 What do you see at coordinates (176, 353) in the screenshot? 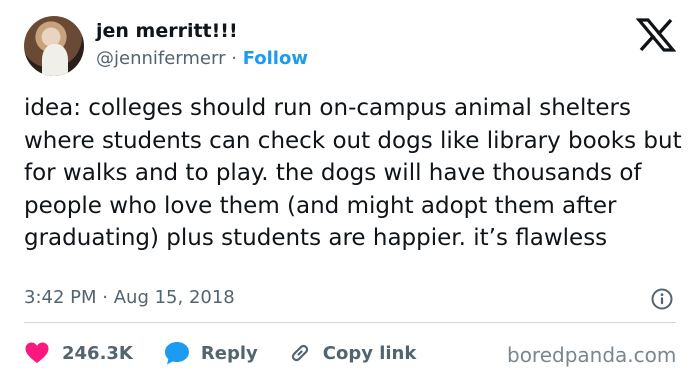
I see `reply-bubble-icon` at bounding box center [176, 353].